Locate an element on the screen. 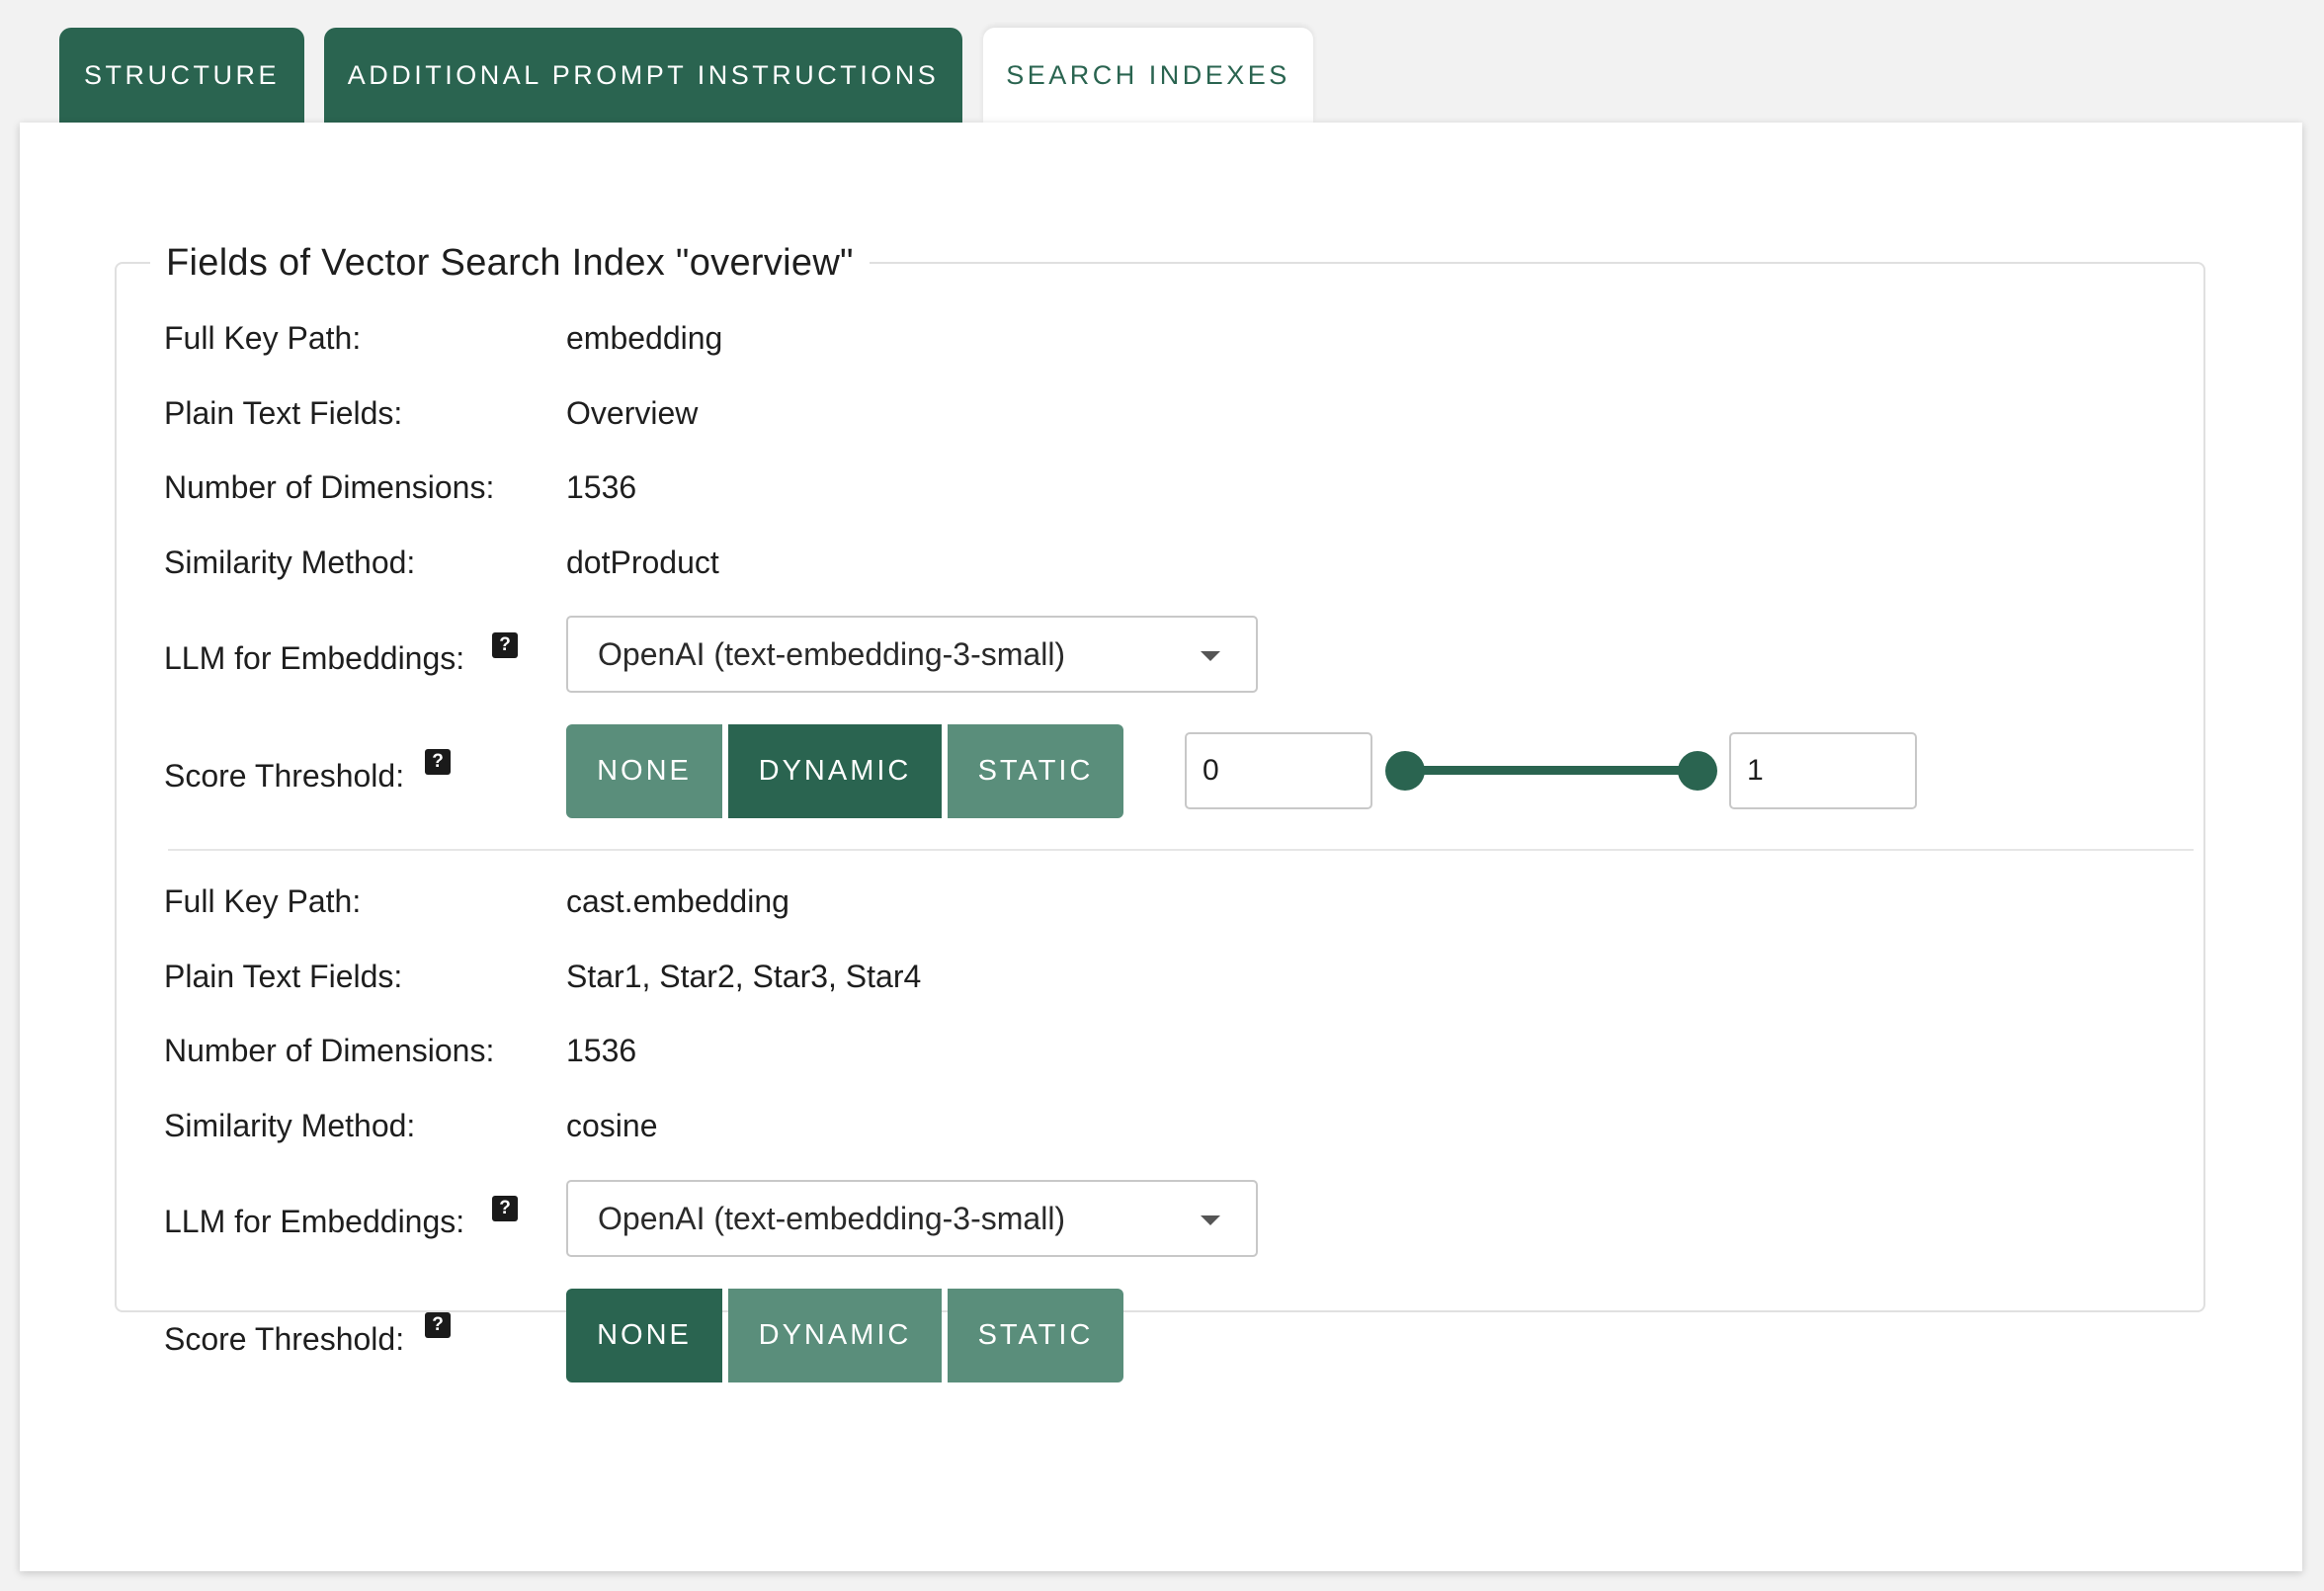  threshold-slider-min-handle is located at coordinates (1405, 771).